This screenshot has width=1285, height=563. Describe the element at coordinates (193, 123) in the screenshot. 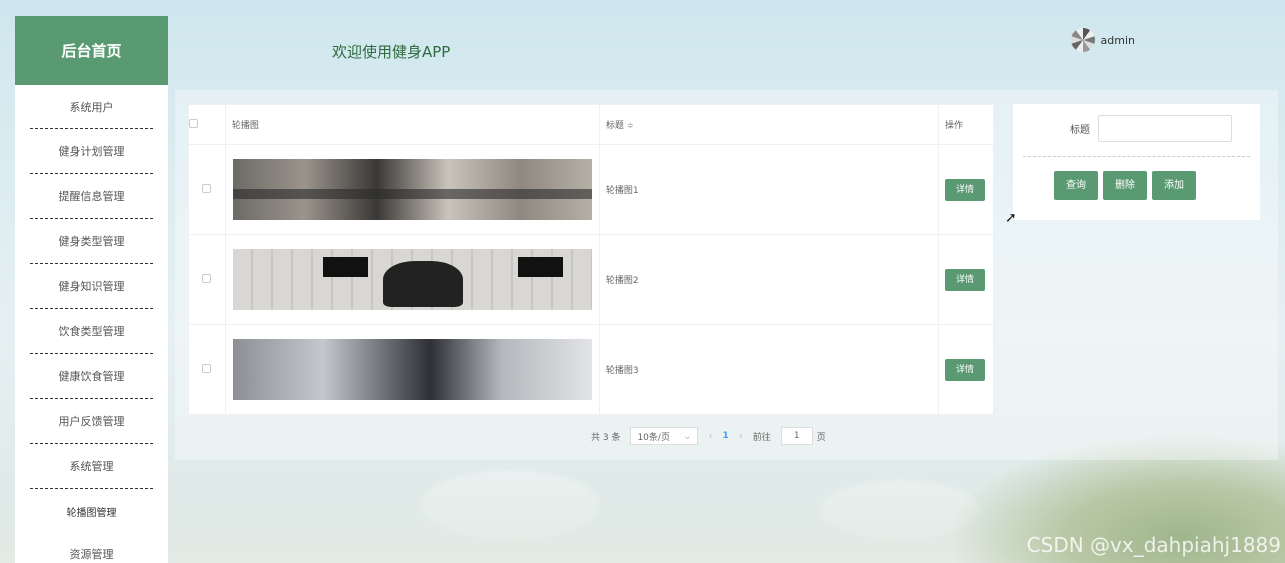

I see `select-all-checkbox` at that location.